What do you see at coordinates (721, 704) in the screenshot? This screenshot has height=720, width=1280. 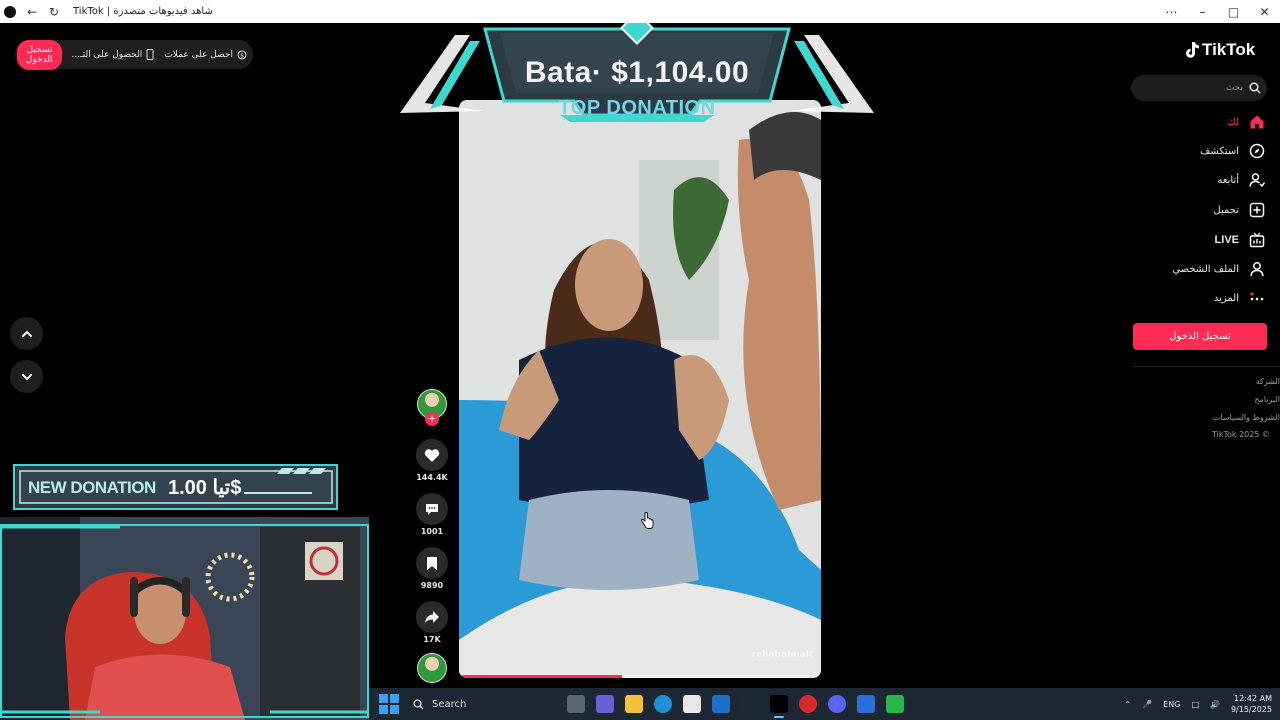 I see `outlook-icon` at bounding box center [721, 704].